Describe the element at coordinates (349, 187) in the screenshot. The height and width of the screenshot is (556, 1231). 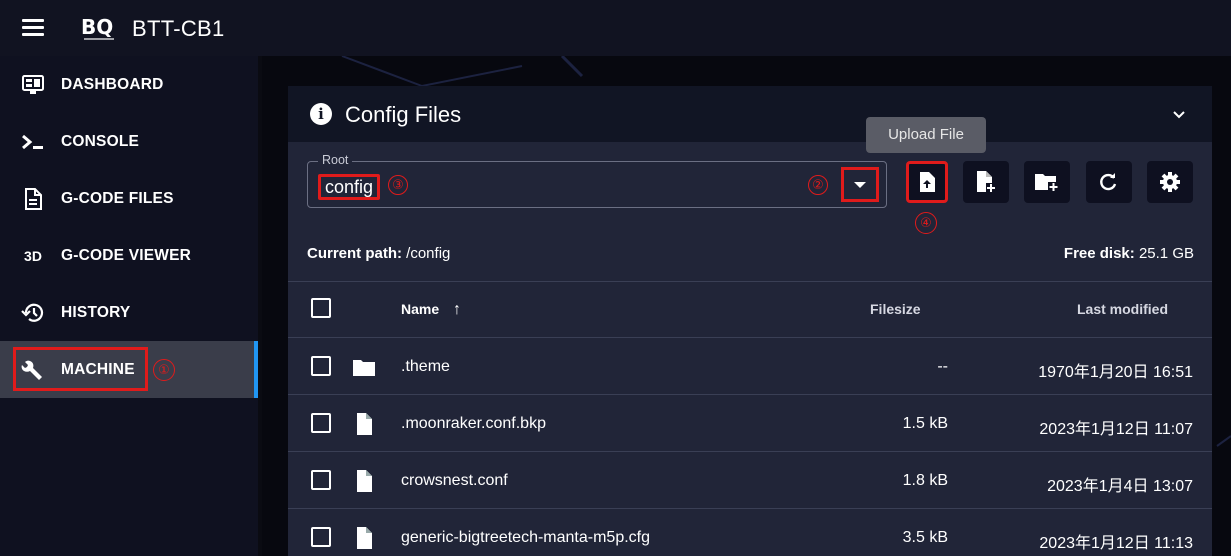
I see `root-value: config` at that location.